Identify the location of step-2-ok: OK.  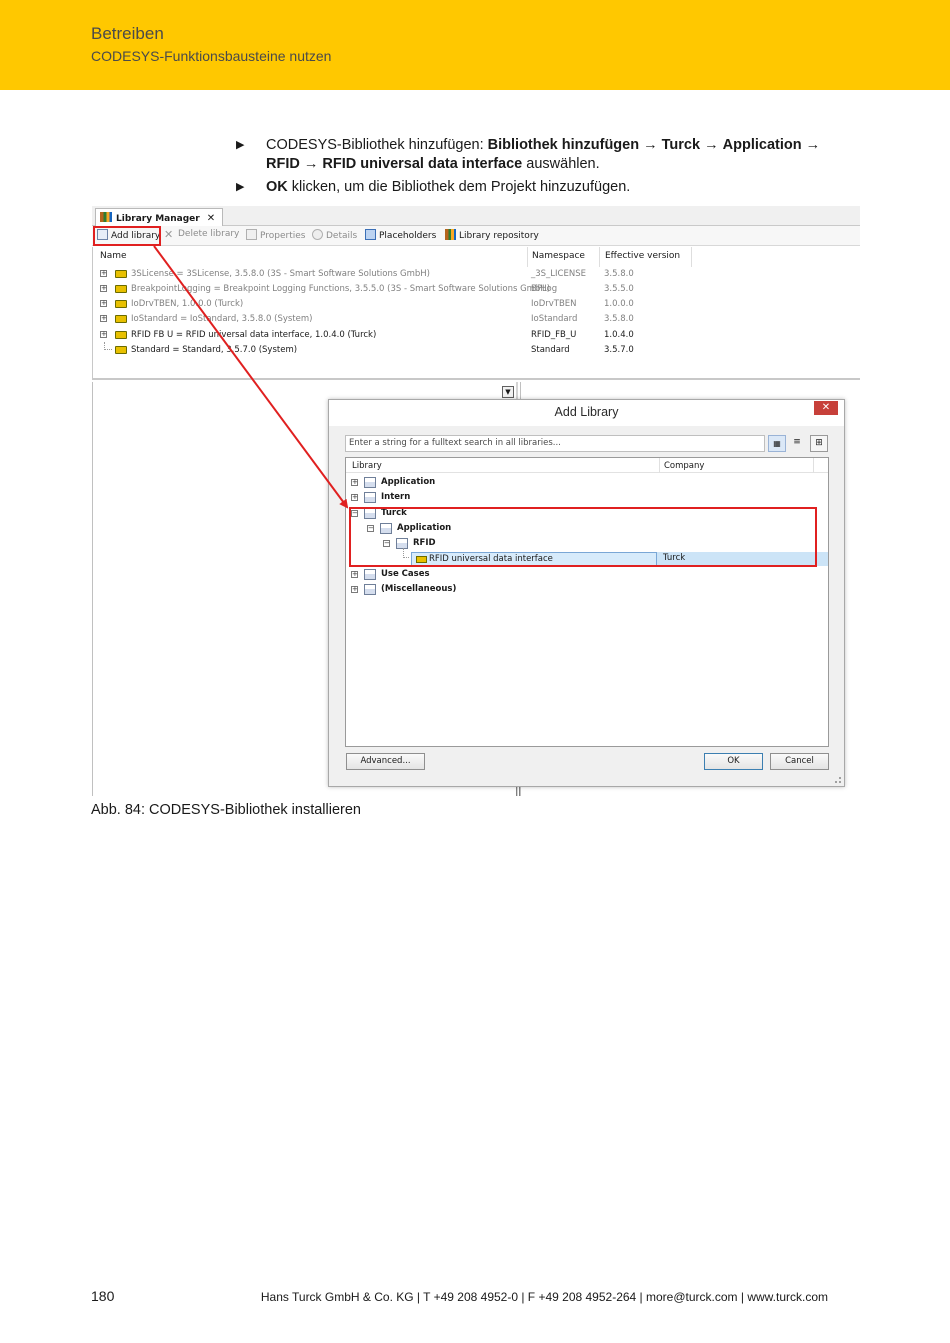
(277, 187).